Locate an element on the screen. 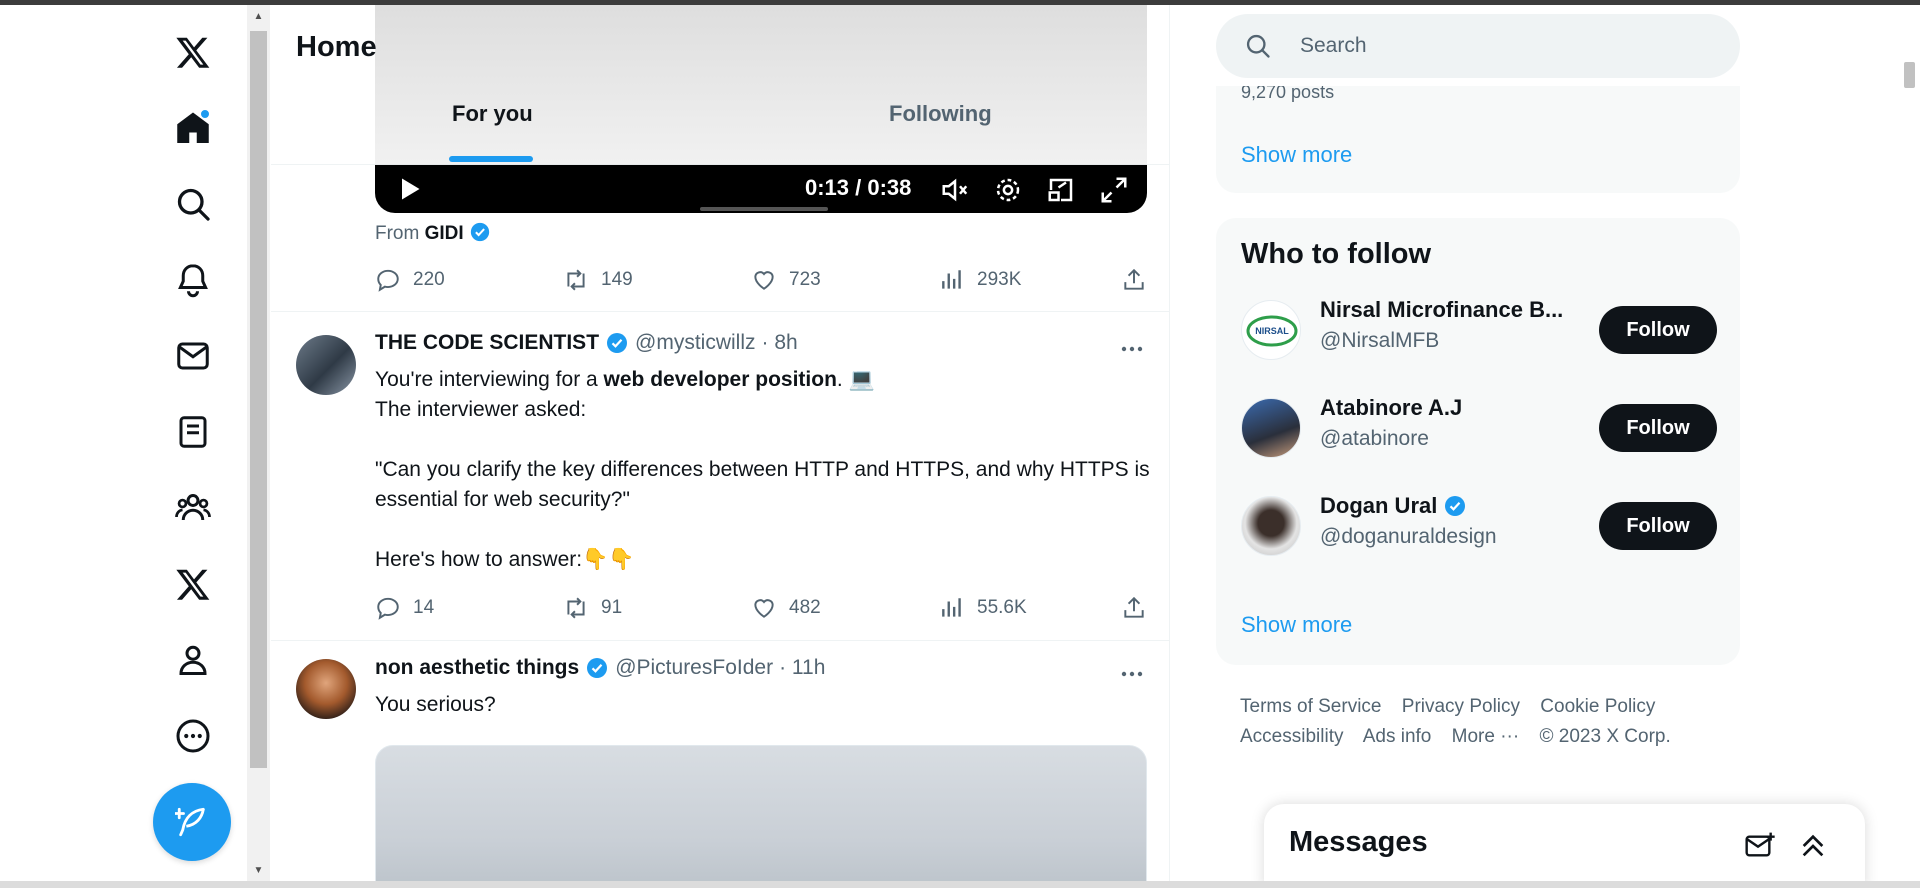 The width and height of the screenshot is (1920, 888). tweet-actions: 220 149 723 293K is located at coordinates (761, 282).